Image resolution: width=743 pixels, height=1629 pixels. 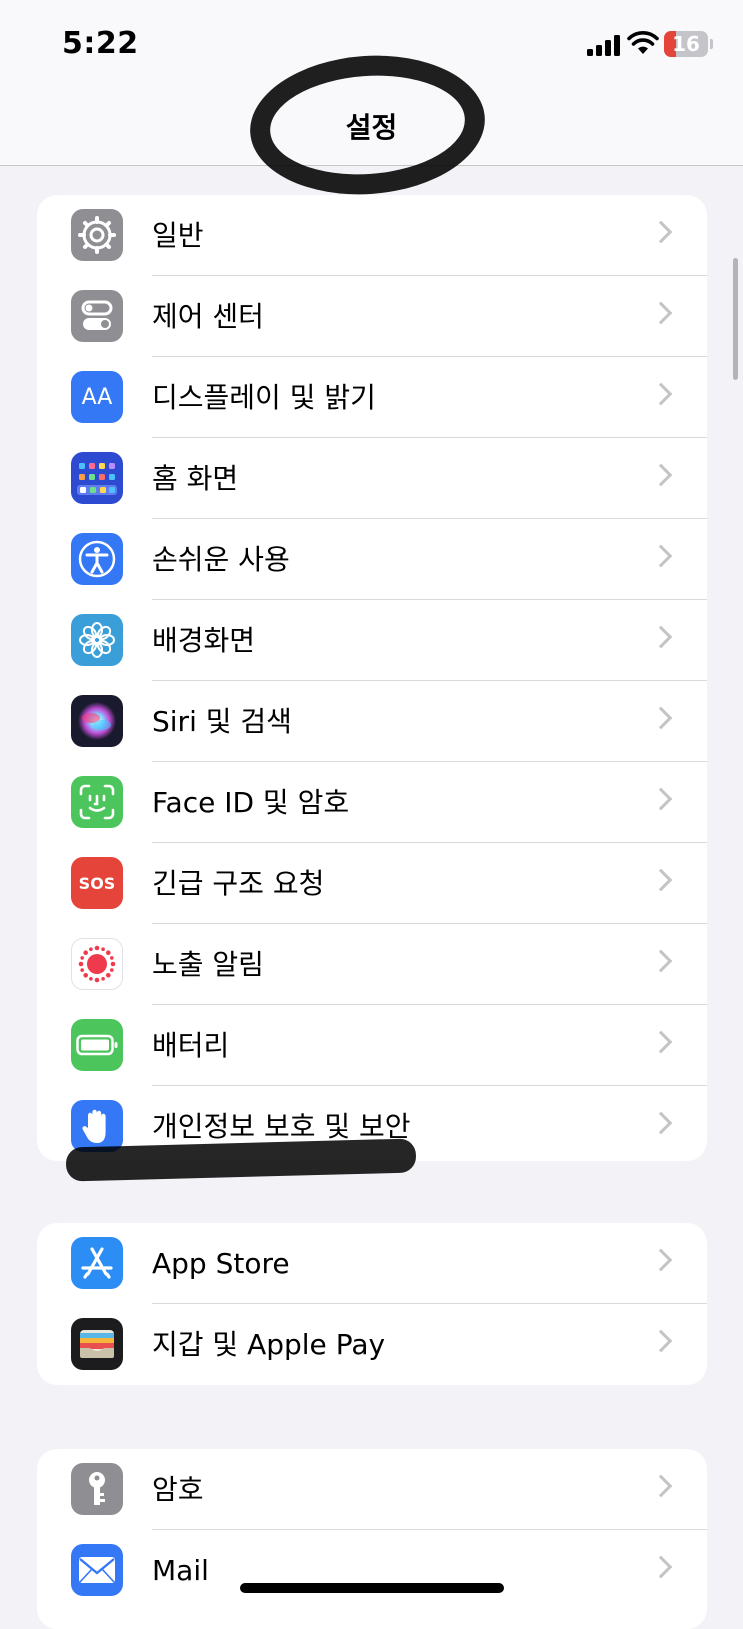 I want to click on settings-row-exposure-notifications: 노출 알림, so click(x=372, y=964).